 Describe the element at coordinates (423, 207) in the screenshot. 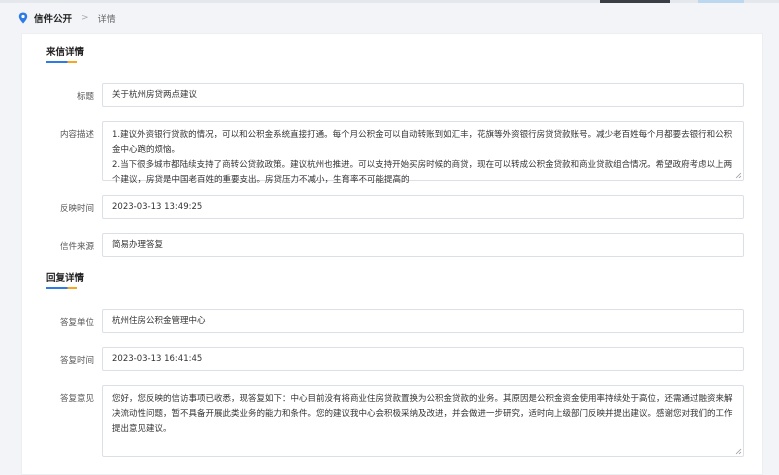

I see `report-time-field: 2023-03-13 13:49:25` at that location.